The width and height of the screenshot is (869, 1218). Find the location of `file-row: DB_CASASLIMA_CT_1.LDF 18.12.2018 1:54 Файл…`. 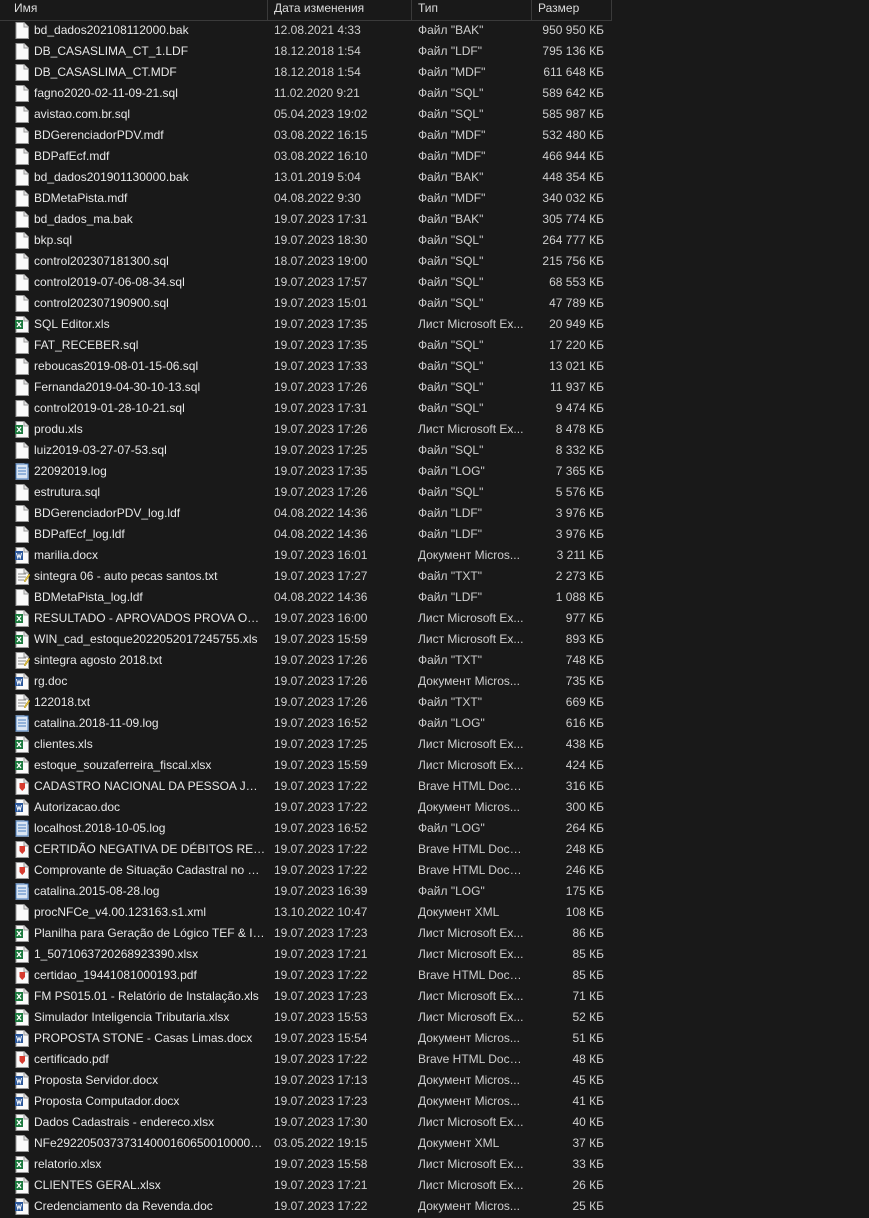

file-row: DB_CASASLIMA_CT_1.LDF 18.12.2018 1:54 Файл… is located at coordinates (310, 51).